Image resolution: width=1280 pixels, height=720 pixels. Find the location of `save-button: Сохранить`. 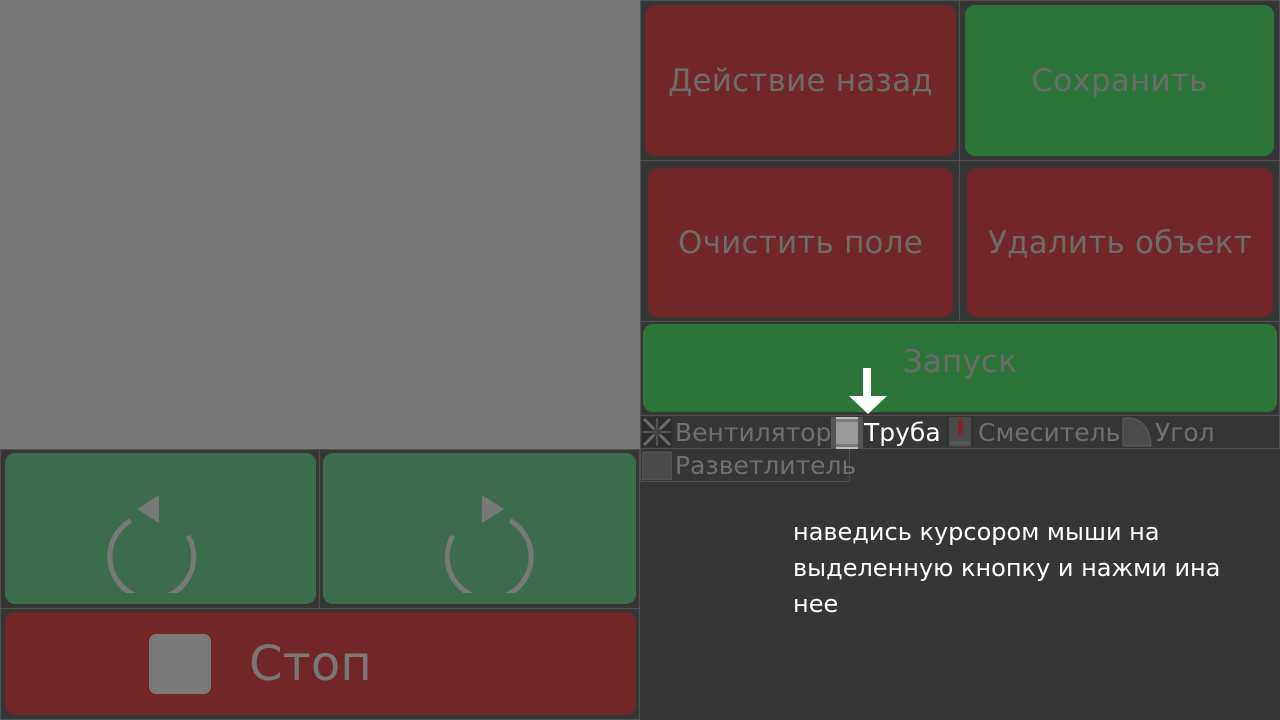

save-button: Сохранить is located at coordinates (1119, 80).